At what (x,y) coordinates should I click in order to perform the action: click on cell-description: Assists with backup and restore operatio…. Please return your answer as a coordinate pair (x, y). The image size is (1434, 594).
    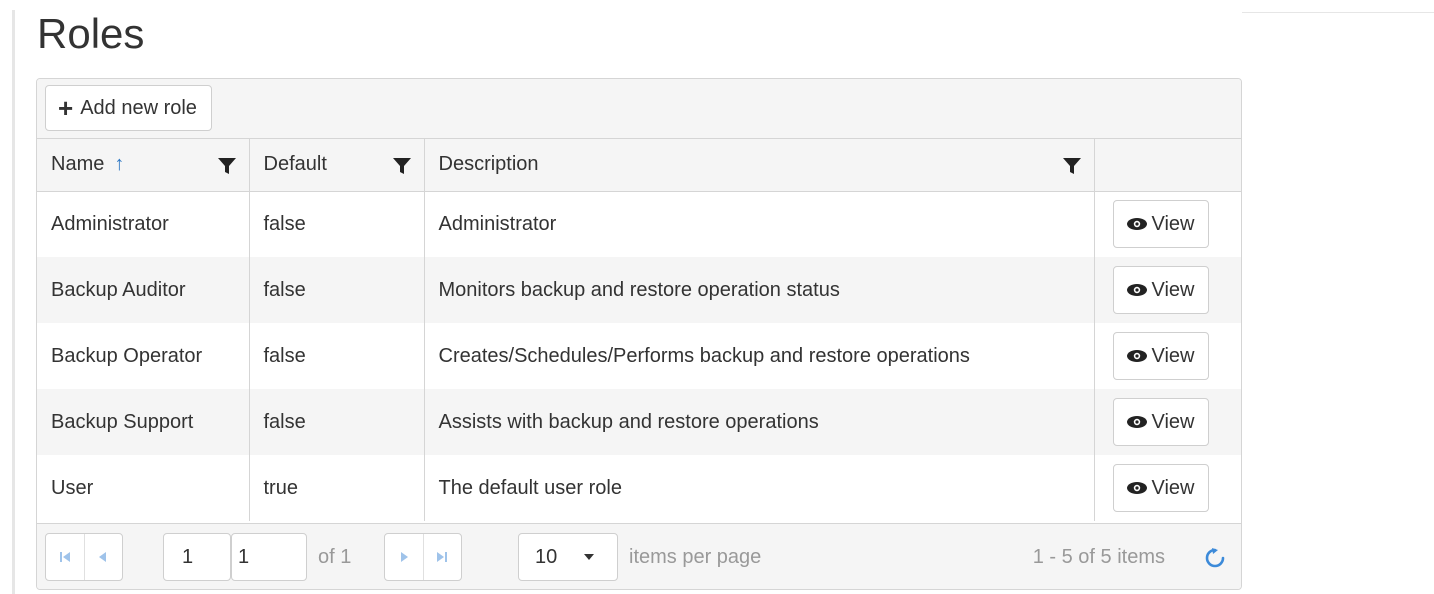
    Looking at the image, I should click on (758, 422).